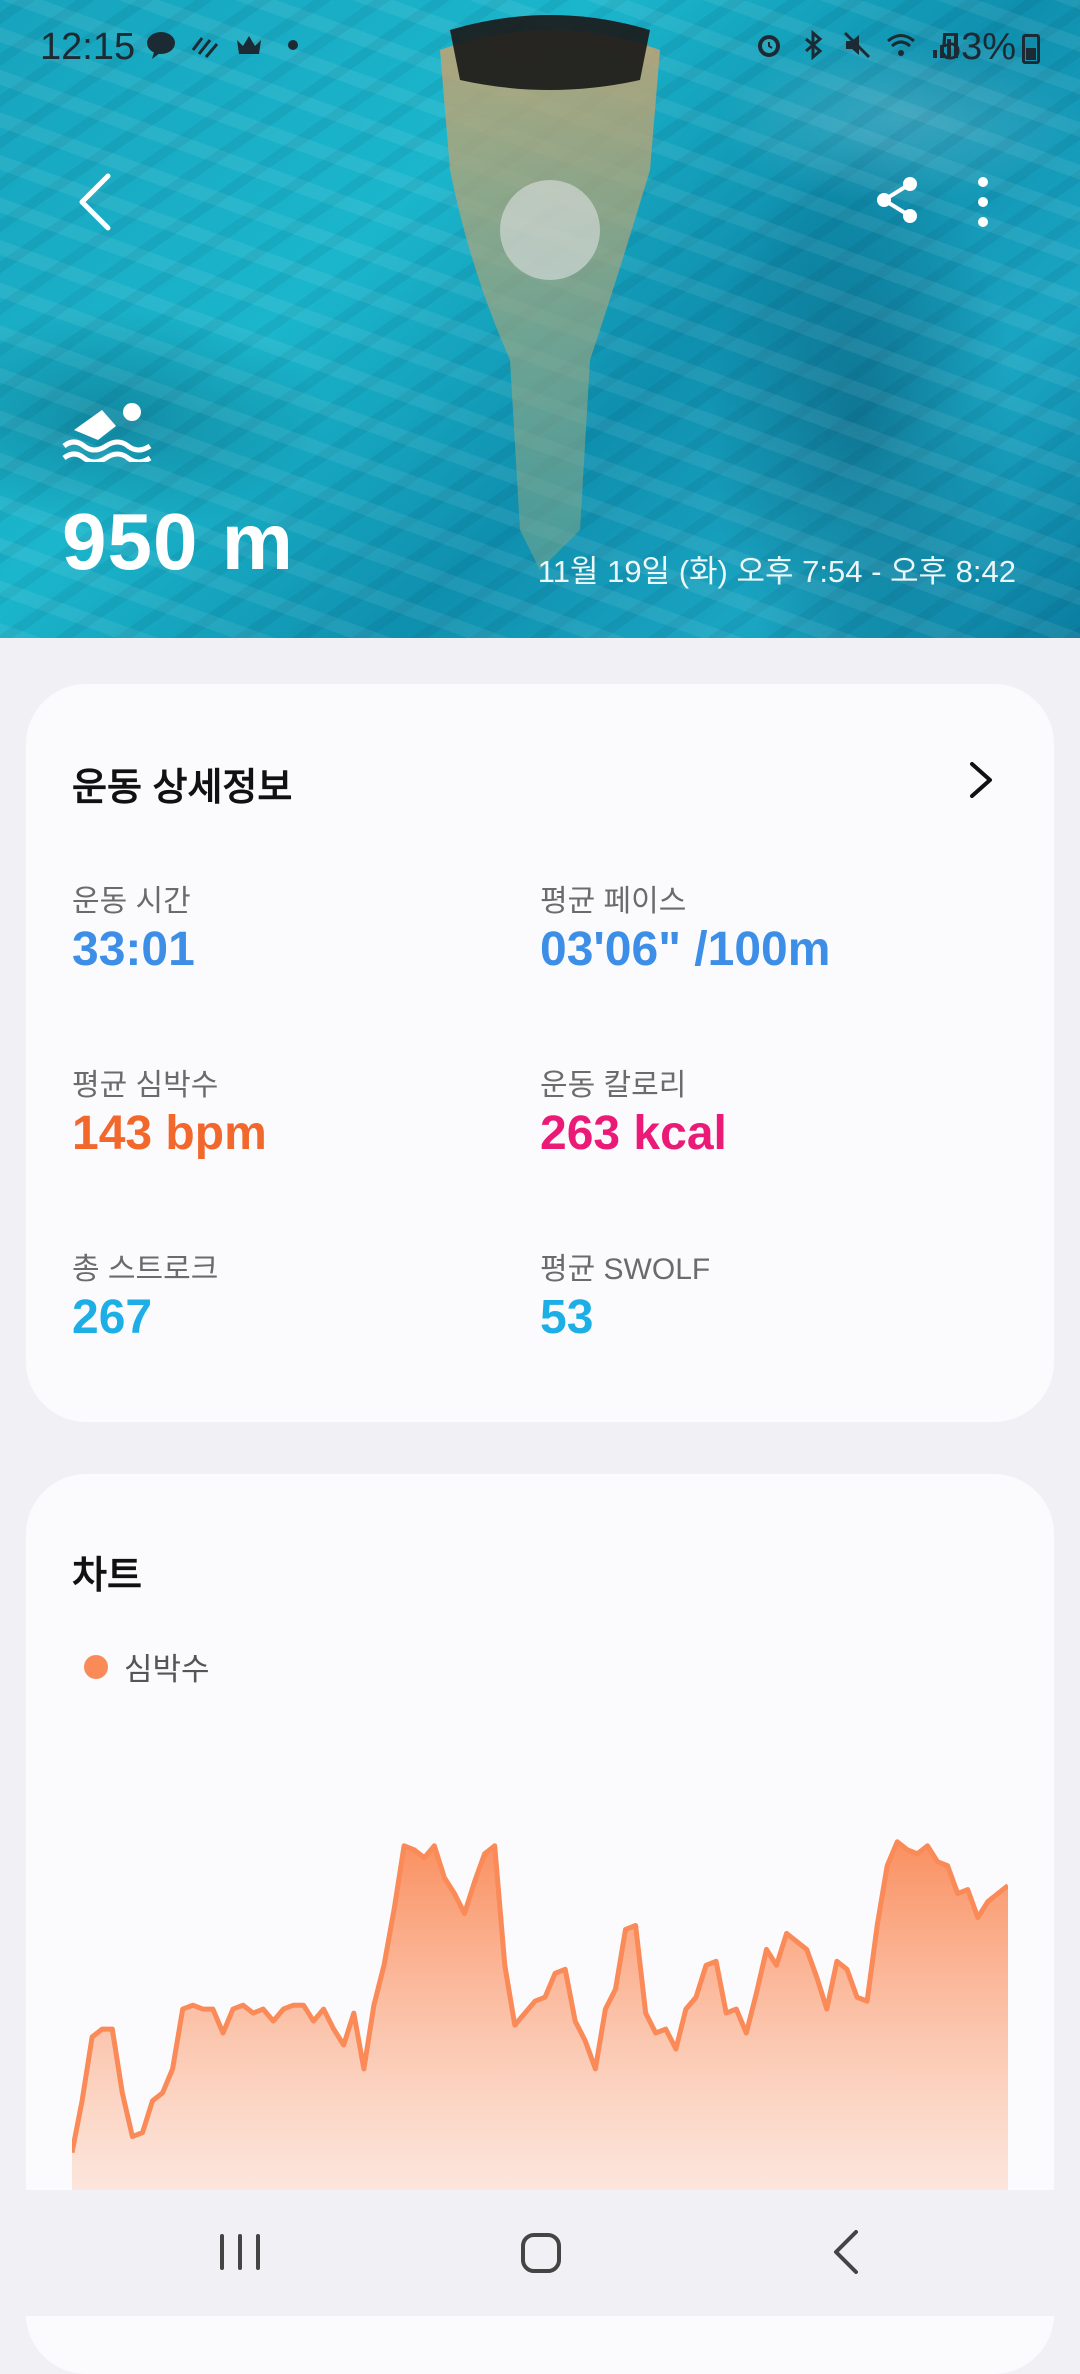 This screenshot has width=1080, height=2374. Describe the element at coordinates (814, 45) in the screenshot. I see `bluetooth-icon` at that location.